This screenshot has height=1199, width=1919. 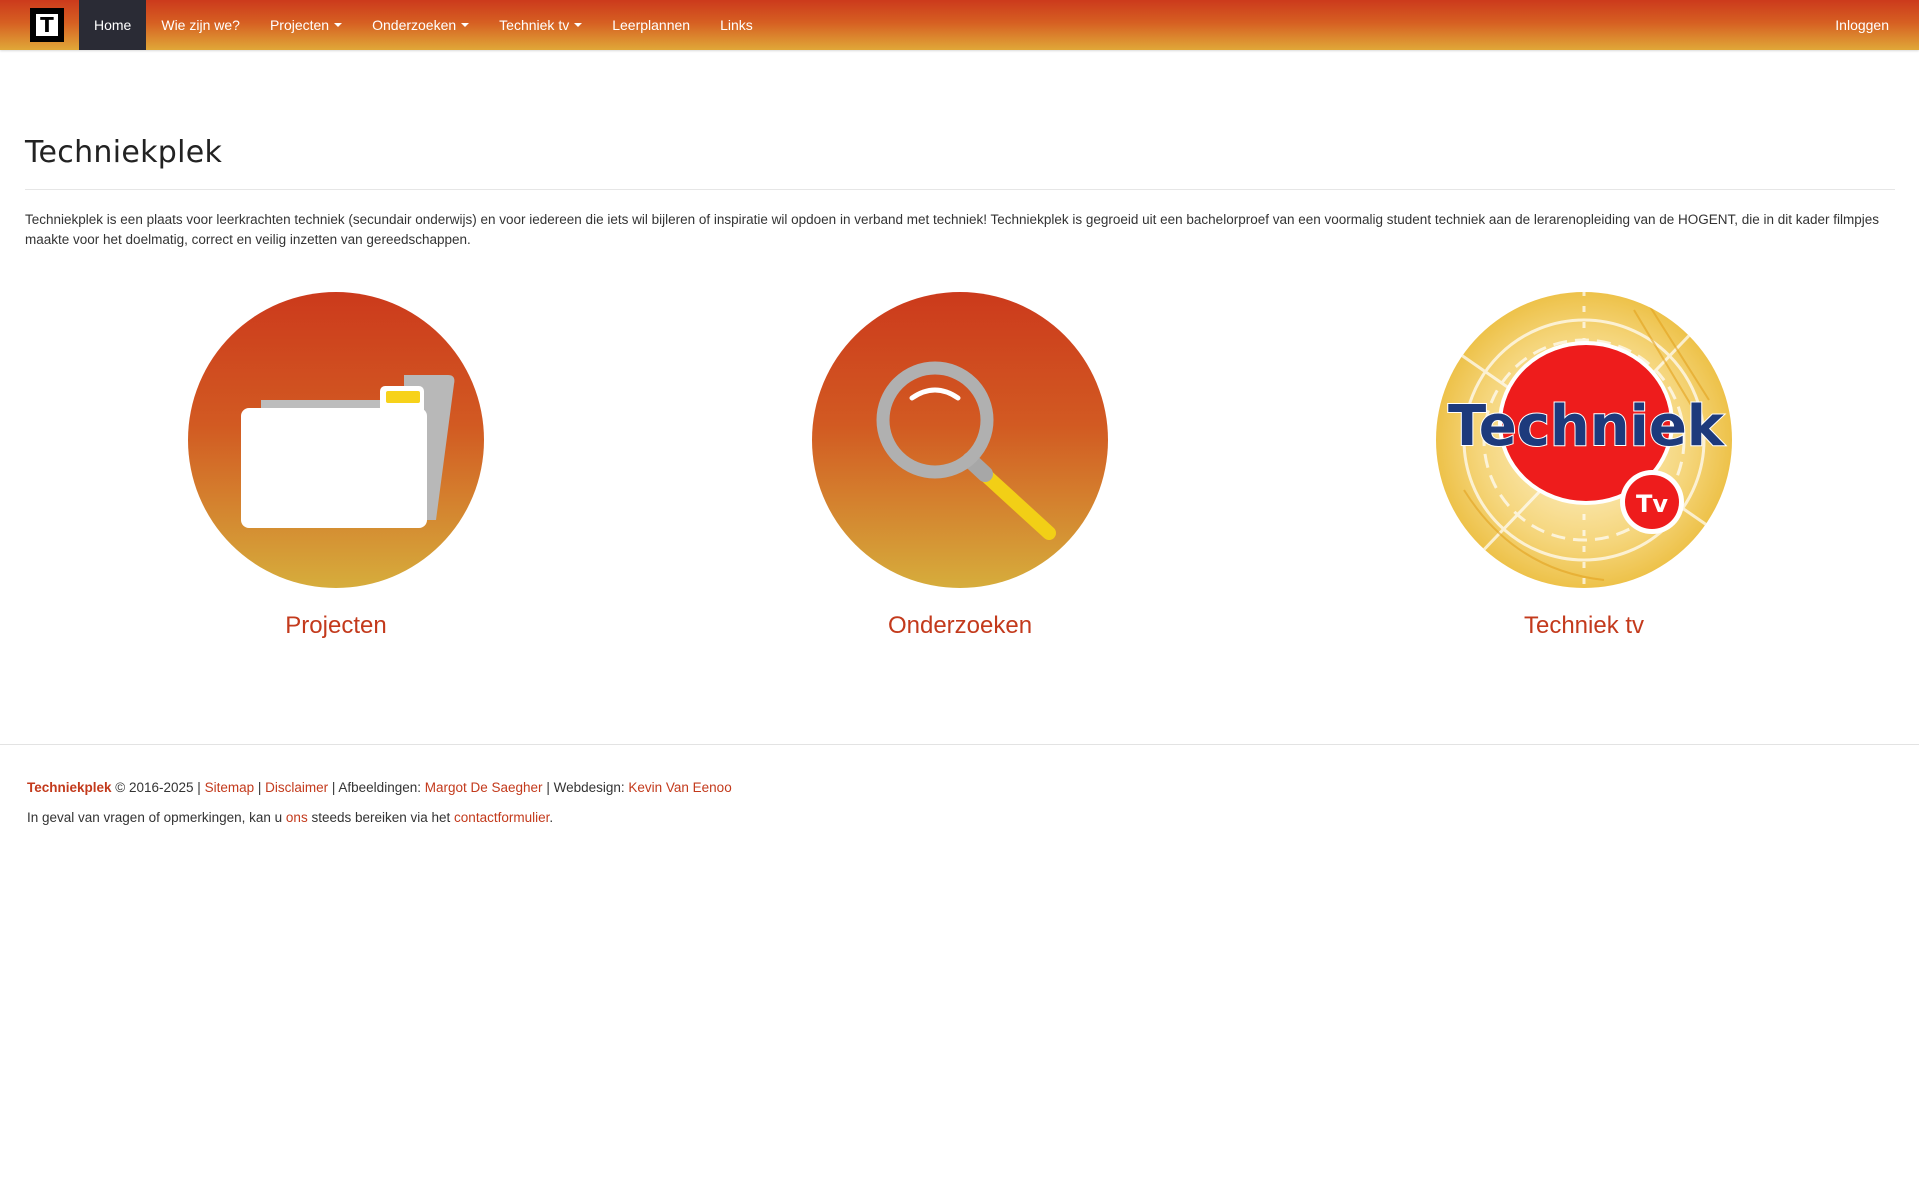 I want to click on webdesign-author-link: Kevin Van Eenoo, so click(x=679, y=787).